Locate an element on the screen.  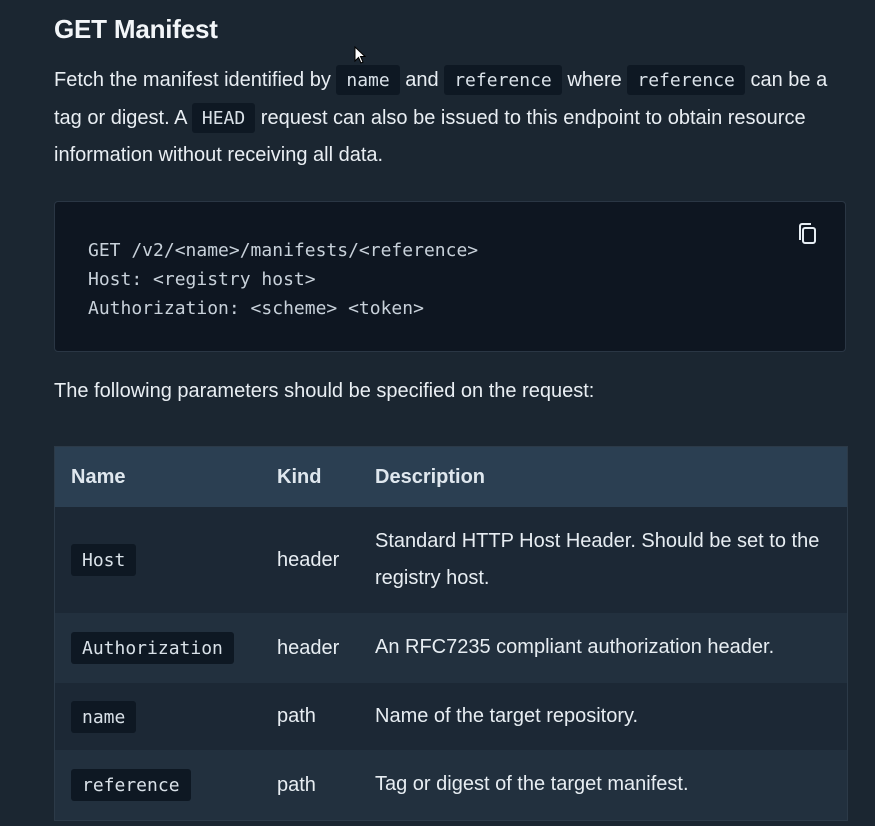
param-description: Tag or digest of the target manifest. is located at coordinates (603, 785).